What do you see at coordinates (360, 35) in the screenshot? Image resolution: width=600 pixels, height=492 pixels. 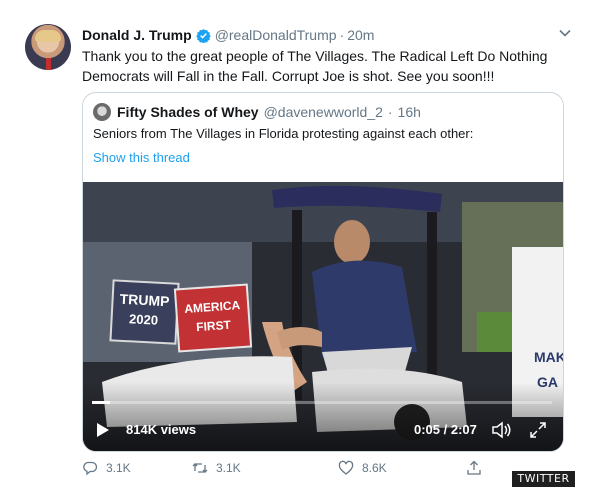 I see `tweet-timestamp: 20m` at bounding box center [360, 35].